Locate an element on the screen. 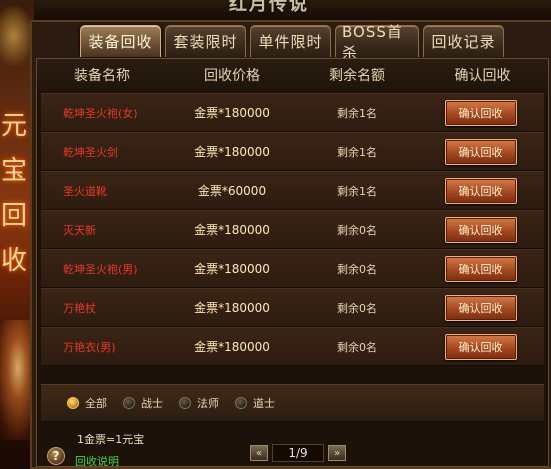 Image resolution: width=551 pixels, height=469 pixels. item-name: 灭天新 is located at coordinates (104, 230).